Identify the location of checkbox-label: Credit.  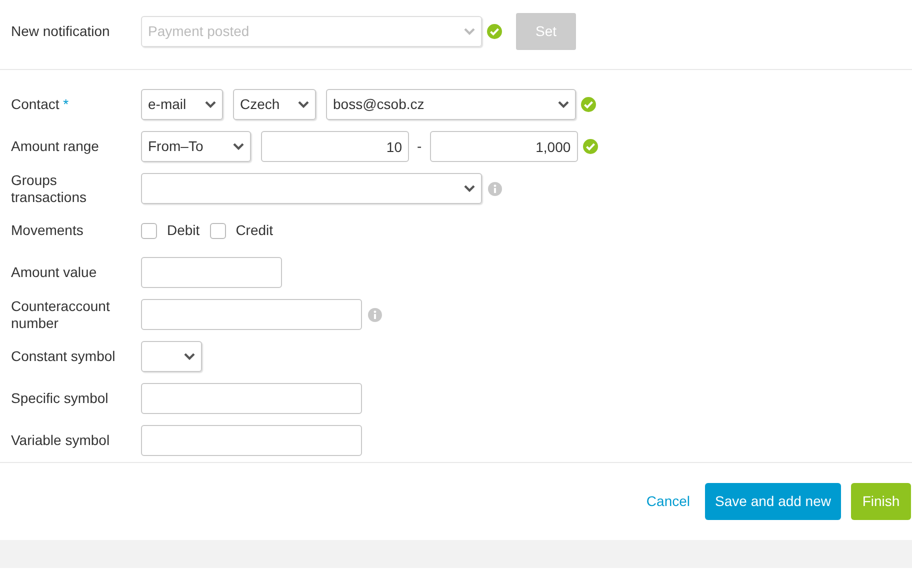
(255, 230).